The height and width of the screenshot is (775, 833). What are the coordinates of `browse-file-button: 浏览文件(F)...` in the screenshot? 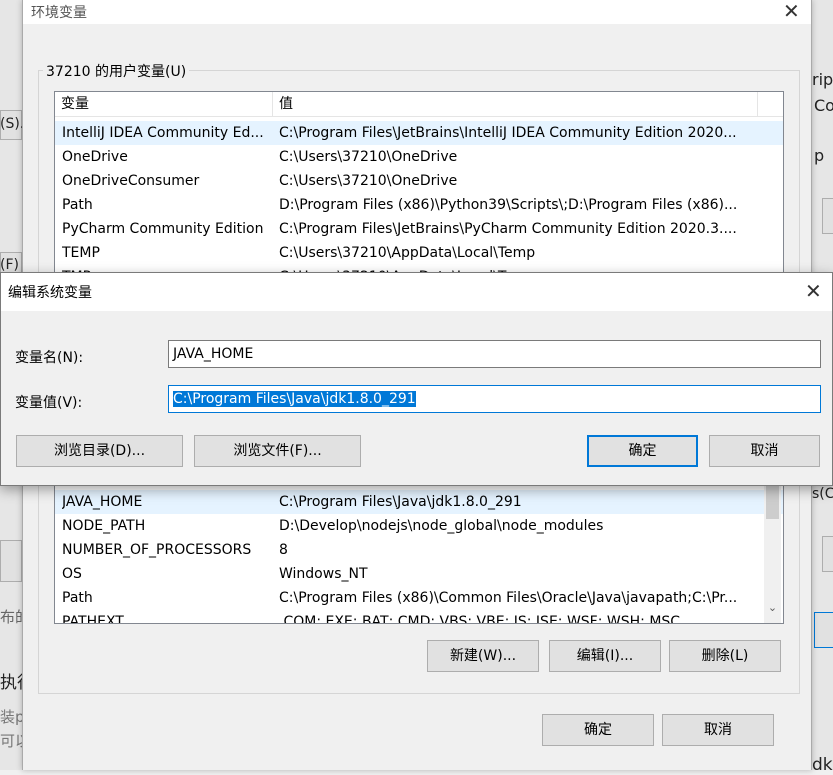 It's located at (277, 451).